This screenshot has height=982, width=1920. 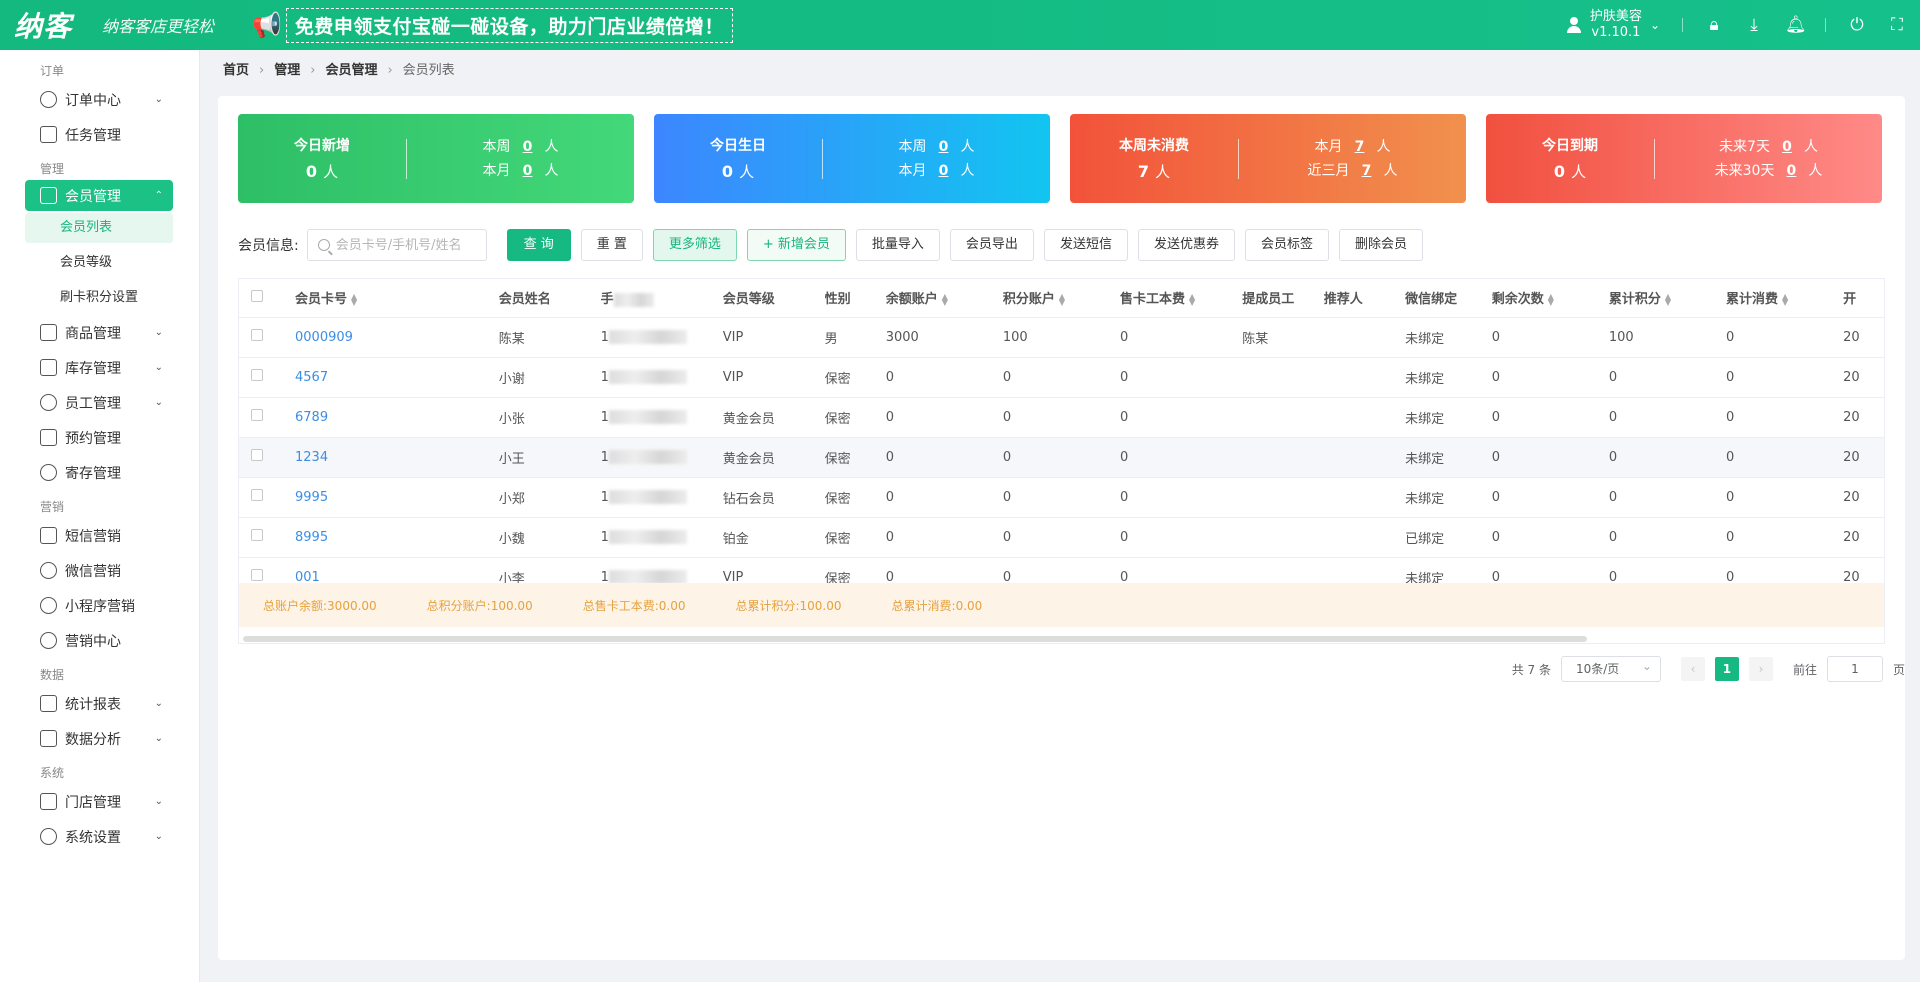 I want to click on divider, so click(x=1825, y=25).